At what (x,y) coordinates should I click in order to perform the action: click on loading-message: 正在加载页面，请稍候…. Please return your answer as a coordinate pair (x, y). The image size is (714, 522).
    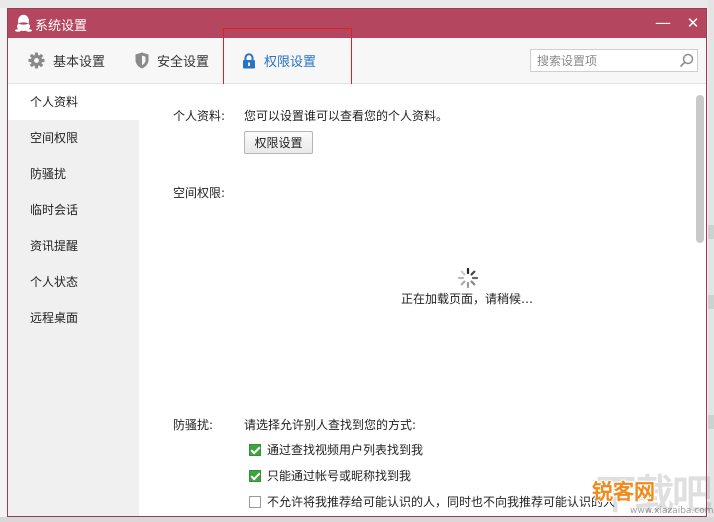
    Looking at the image, I should click on (467, 299).